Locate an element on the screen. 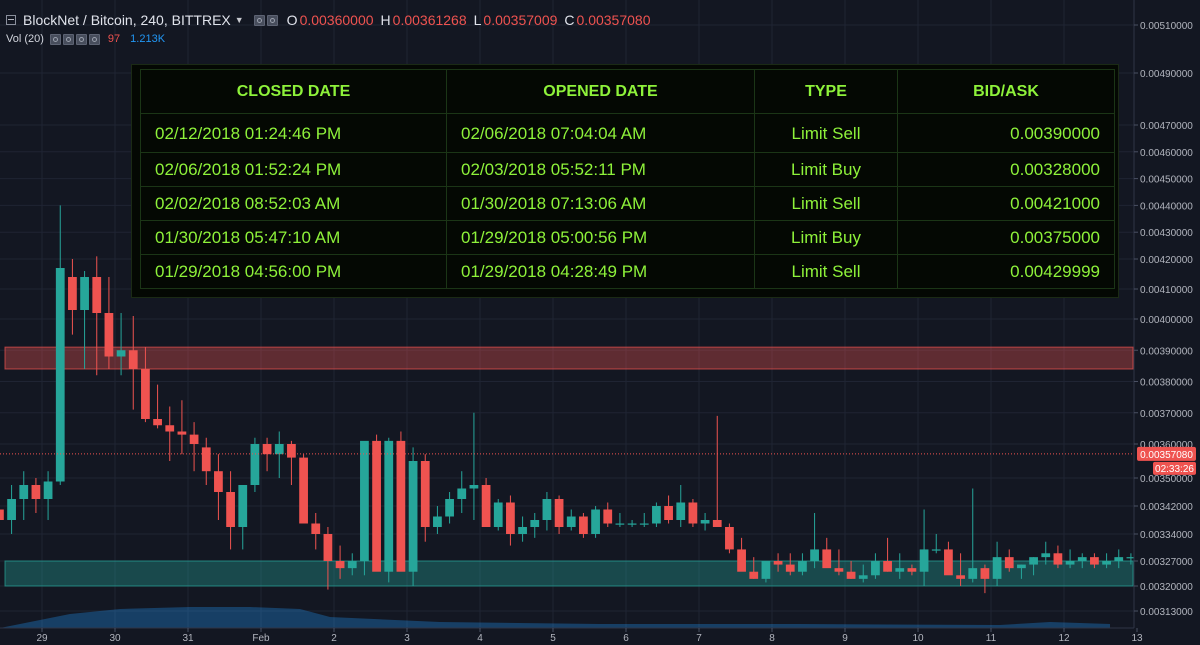 This screenshot has height=645, width=1200. price-tick-label: 0.00390000 is located at coordinates (1166, 351).